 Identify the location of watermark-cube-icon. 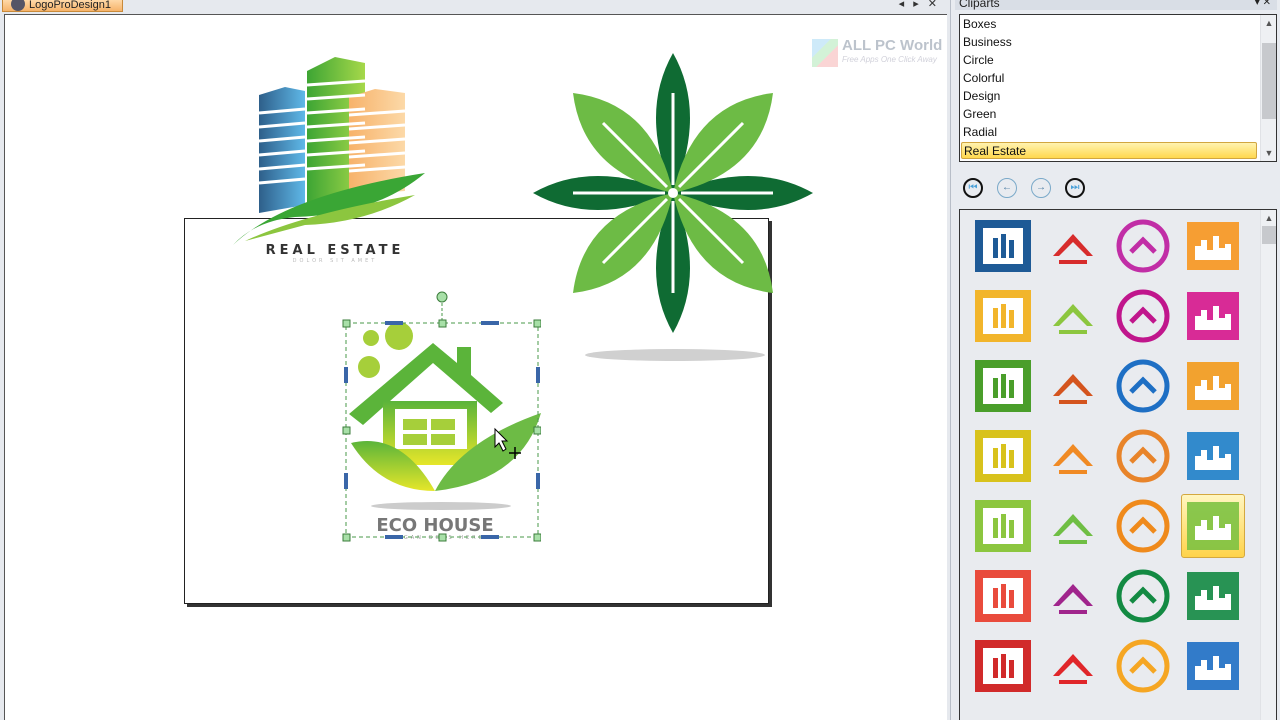
(825, 53).